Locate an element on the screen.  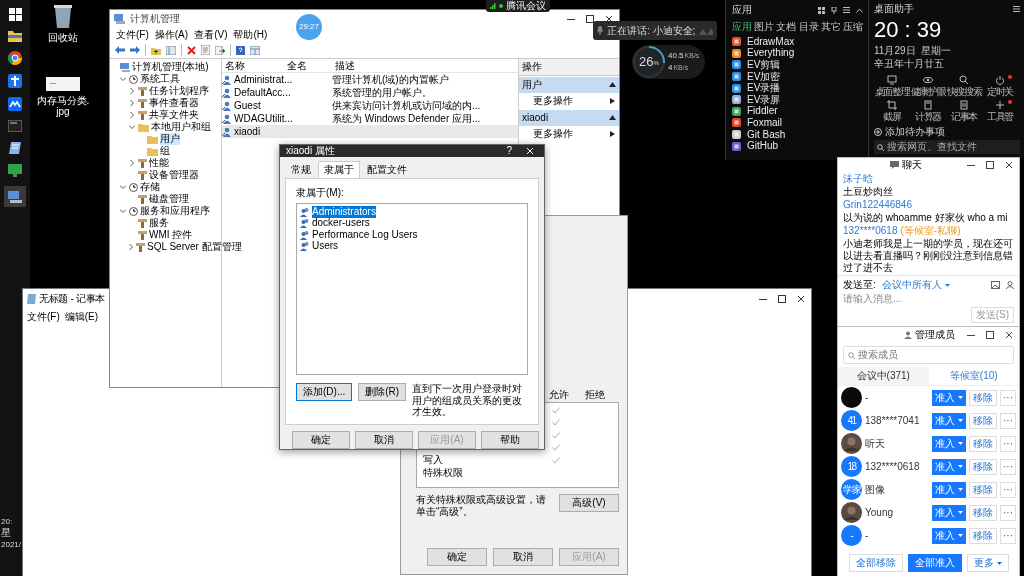
avatar: - is located at coordinates (851, 535).